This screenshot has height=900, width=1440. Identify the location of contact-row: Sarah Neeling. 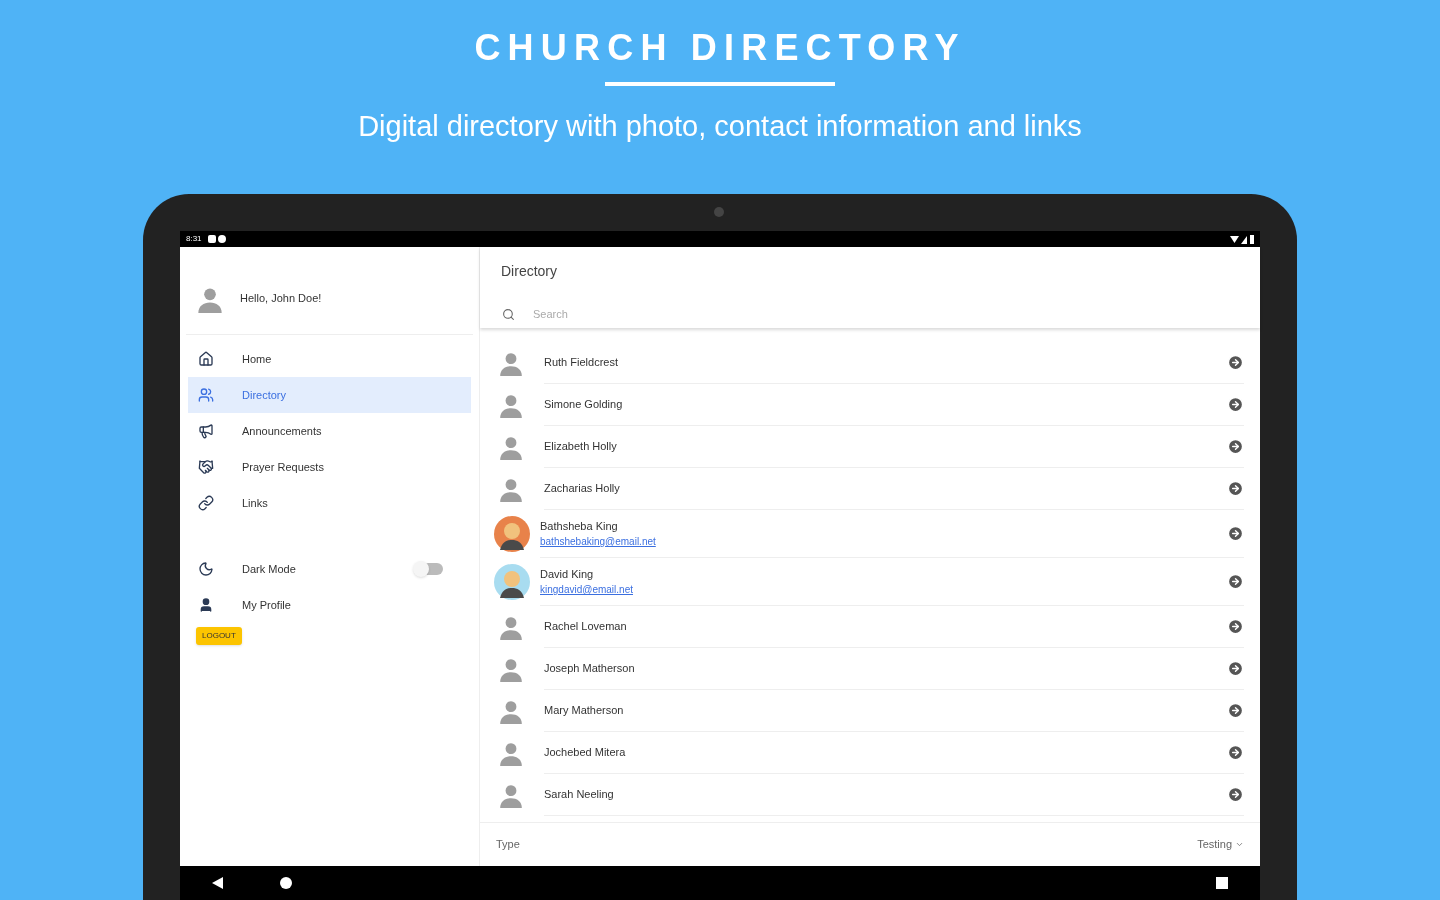
(870, 795).